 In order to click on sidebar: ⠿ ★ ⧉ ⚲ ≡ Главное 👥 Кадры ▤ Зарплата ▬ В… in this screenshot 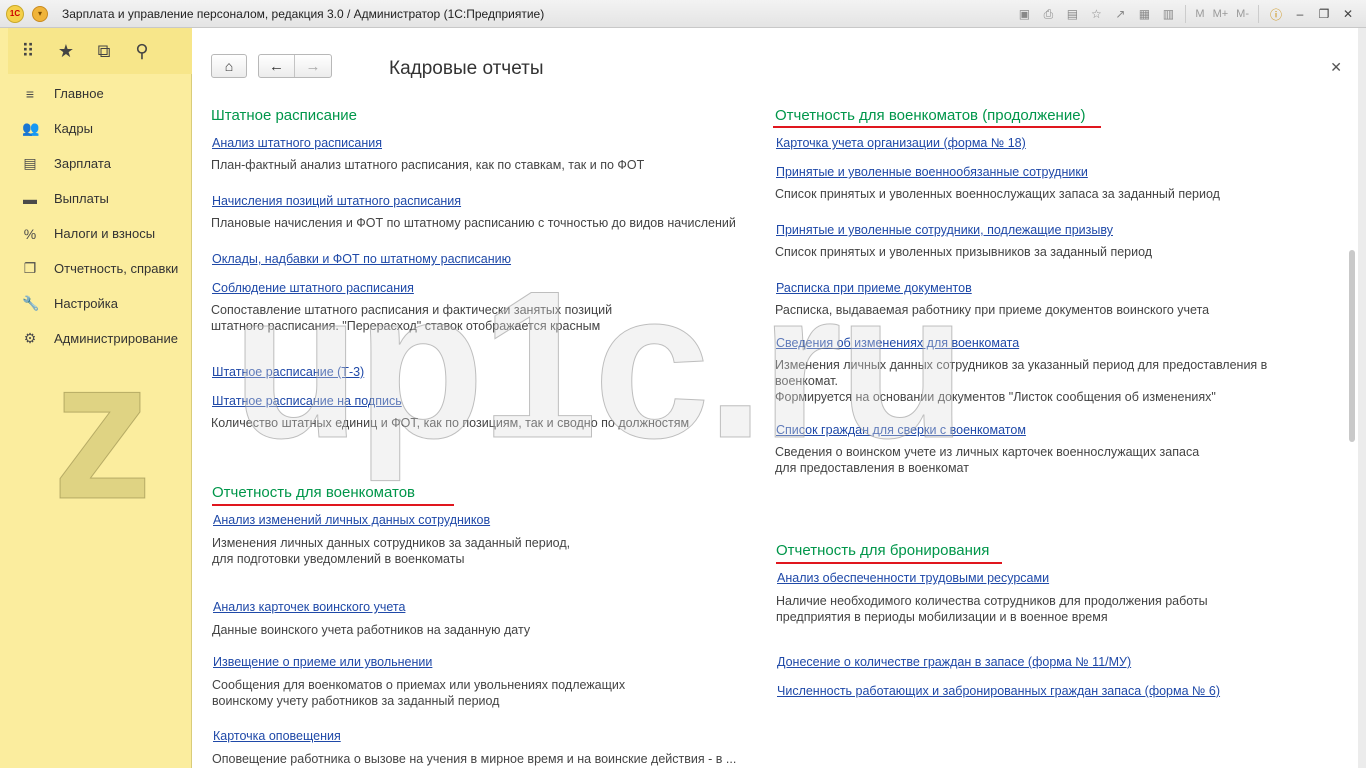, I will do `click(96, 398)`.